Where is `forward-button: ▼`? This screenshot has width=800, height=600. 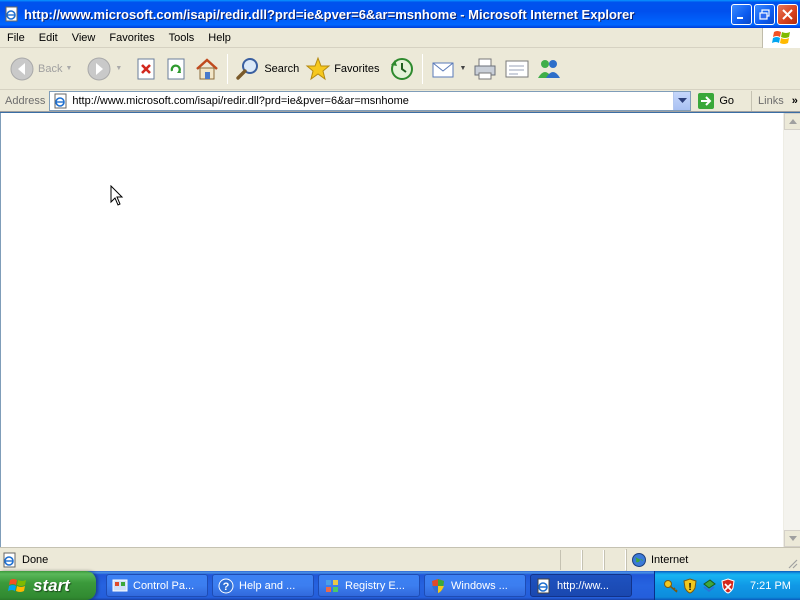
forward-button: ▼ is located at coordinates (104, 69).